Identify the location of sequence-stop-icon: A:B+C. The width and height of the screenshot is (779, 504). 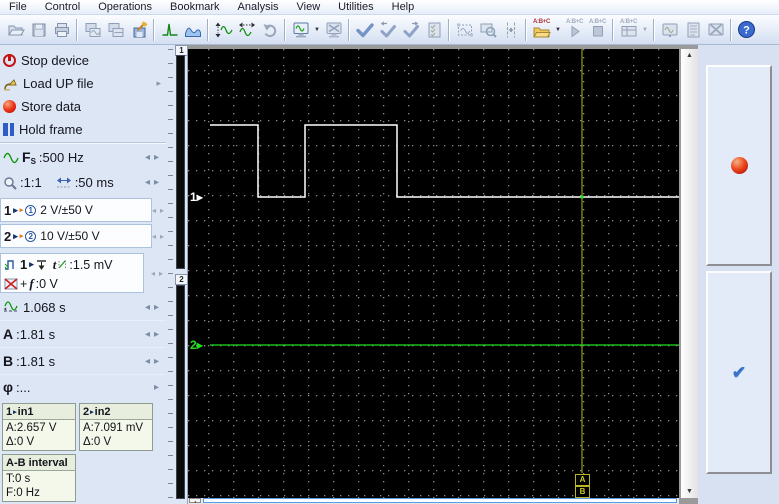
(597, 30).